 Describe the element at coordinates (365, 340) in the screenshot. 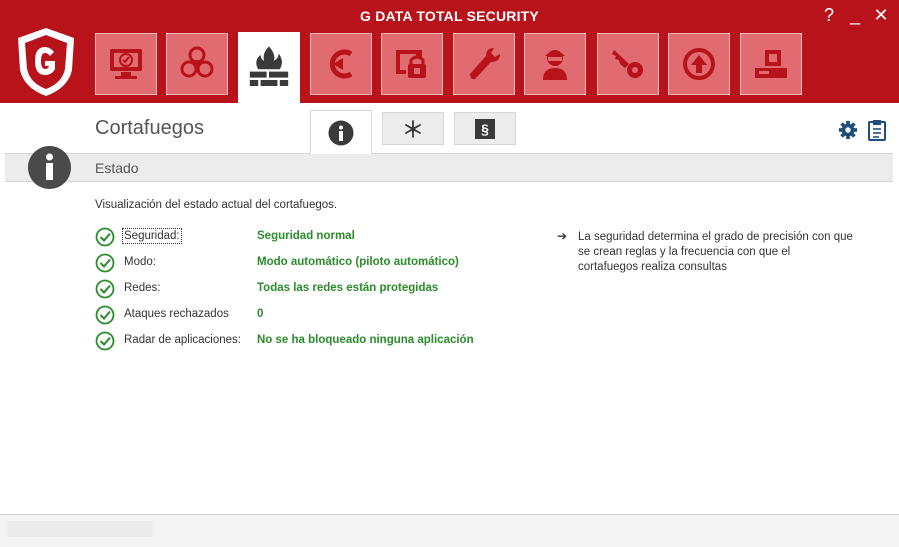

I see `app-radar-value: No se ha bloqueado ninguna aplicación` at that location.